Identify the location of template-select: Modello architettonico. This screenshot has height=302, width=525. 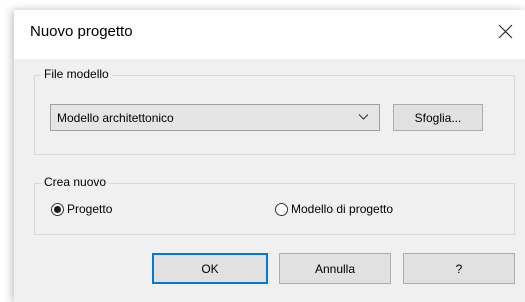
(215, 117).